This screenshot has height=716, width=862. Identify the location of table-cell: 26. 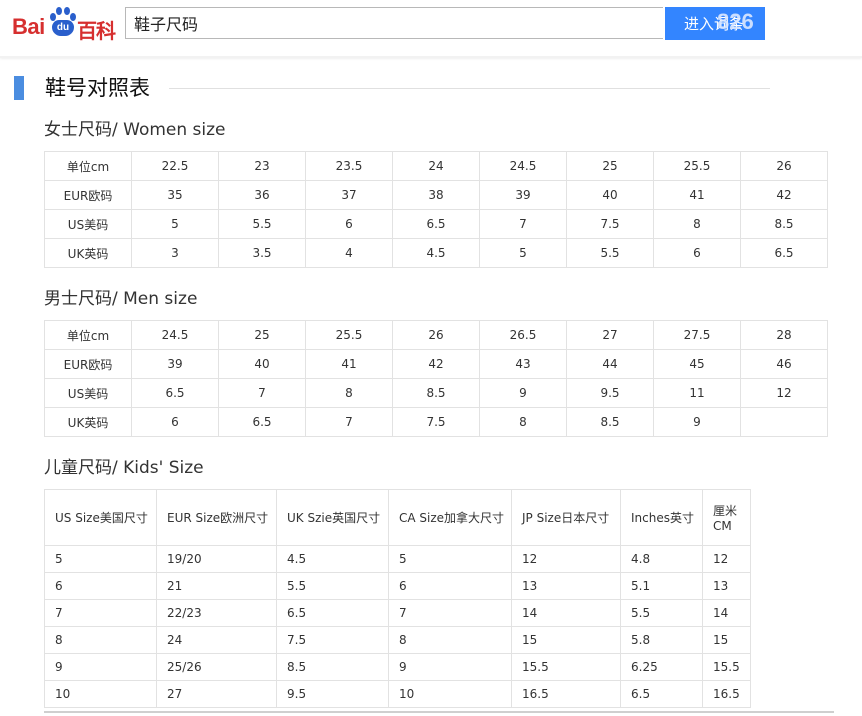
(436, 335).